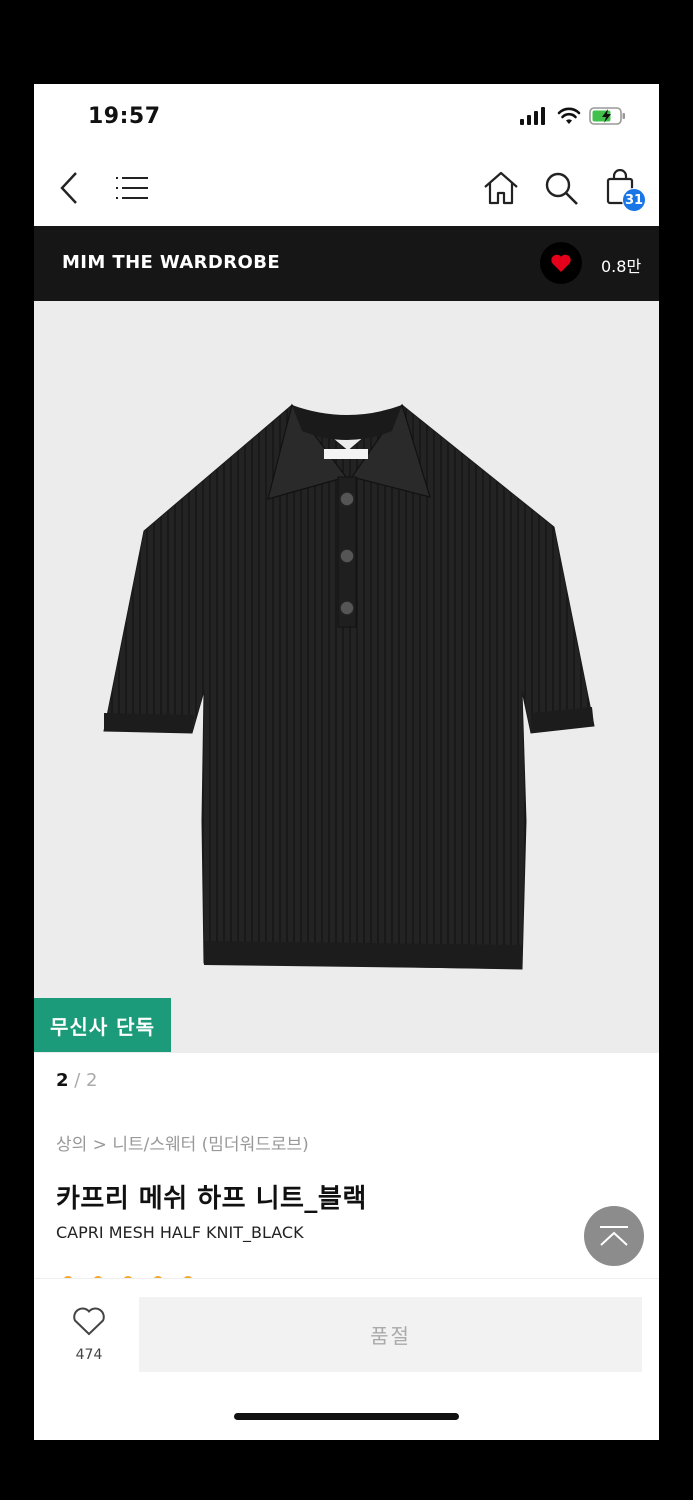  I want to click on exclusive-badge: 무신사 단독, so click(102, 1025).